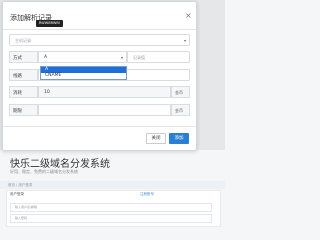  I want to click on username-placeholder: 输入用户名/邮箱, so click(26, 207).